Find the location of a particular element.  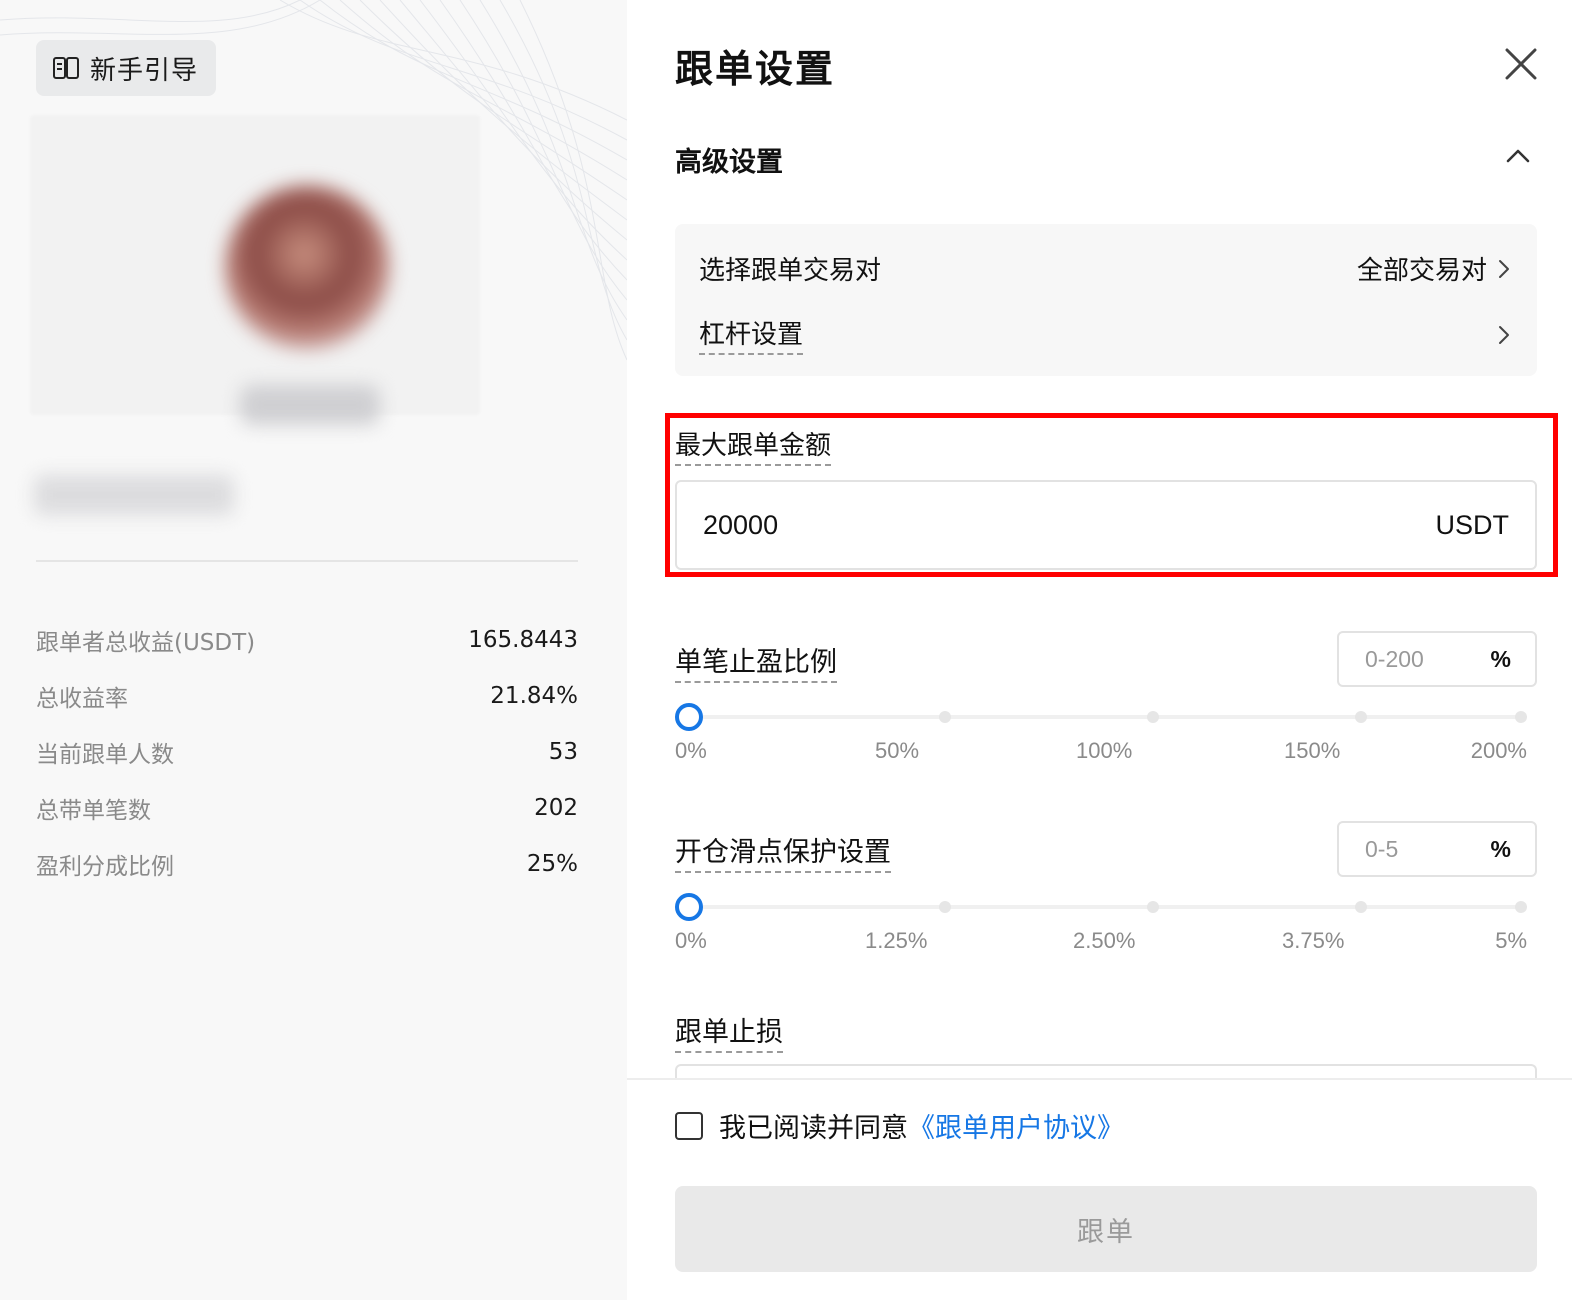

submit-label: 跟单 is located at coordinates (1106, 1232).